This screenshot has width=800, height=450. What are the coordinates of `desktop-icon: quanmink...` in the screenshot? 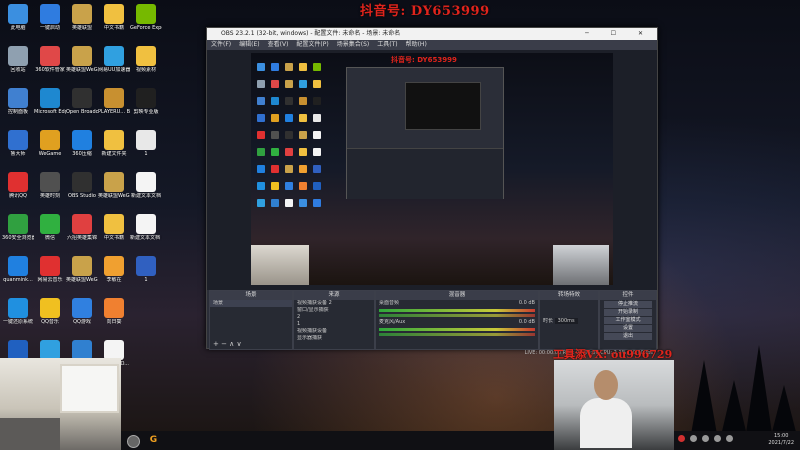 It's located at (18, 269).